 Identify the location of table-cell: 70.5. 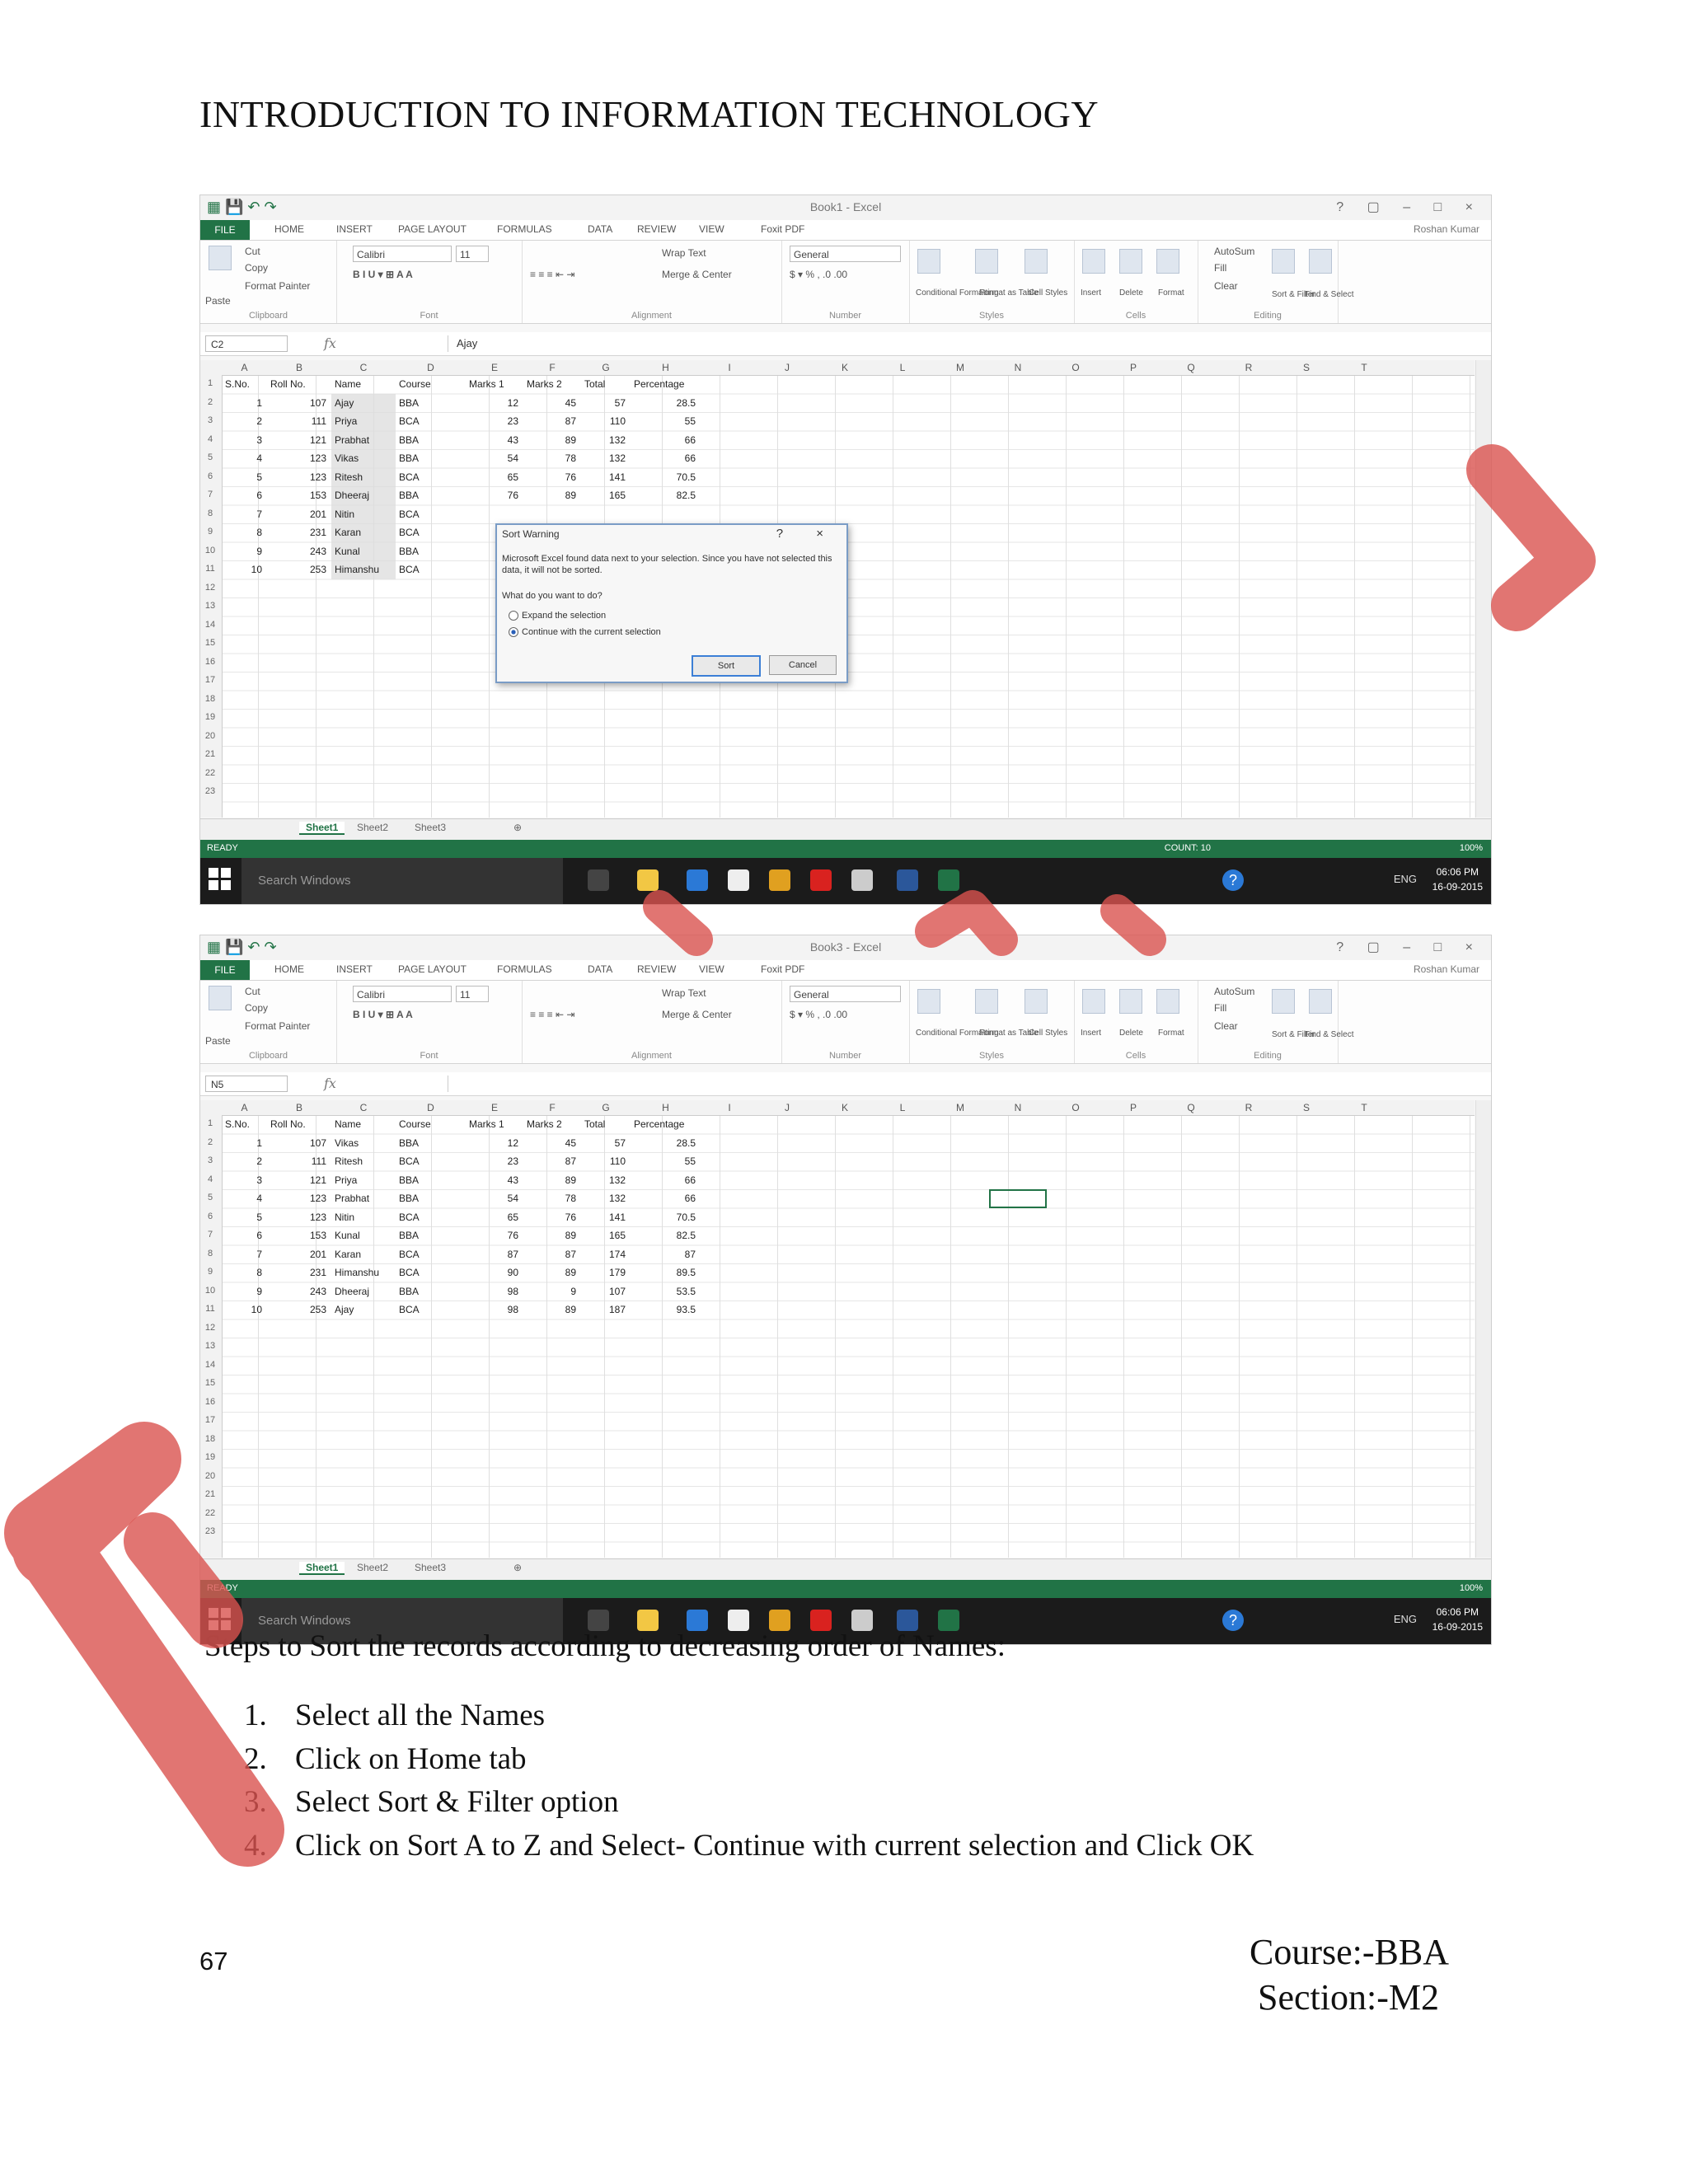
(664, 1217).